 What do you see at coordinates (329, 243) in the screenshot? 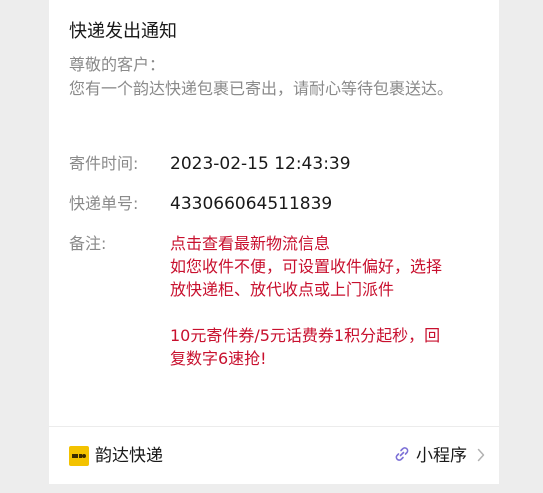
I see `remark-line-tracking-link: 点击查看最新物流信息` at bounding box center [329, 243].